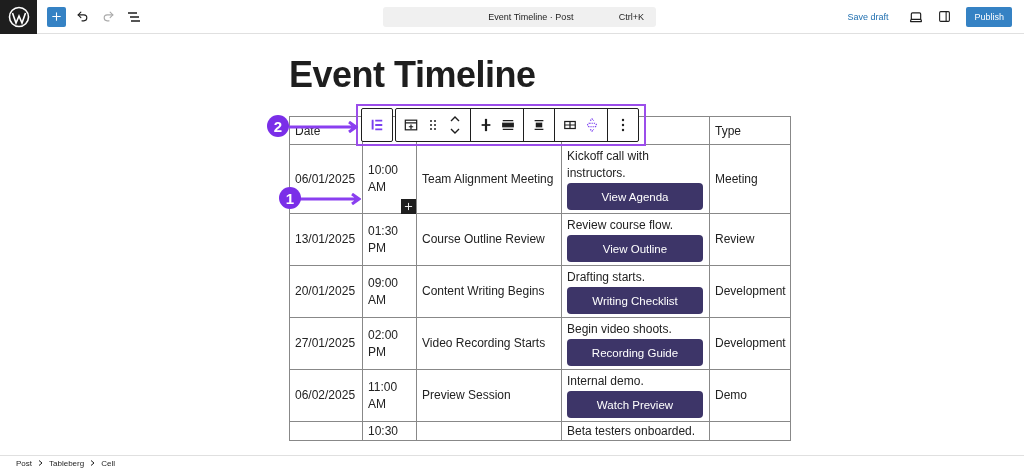  I want to click on align-stretch-icon, so click(508, 125).